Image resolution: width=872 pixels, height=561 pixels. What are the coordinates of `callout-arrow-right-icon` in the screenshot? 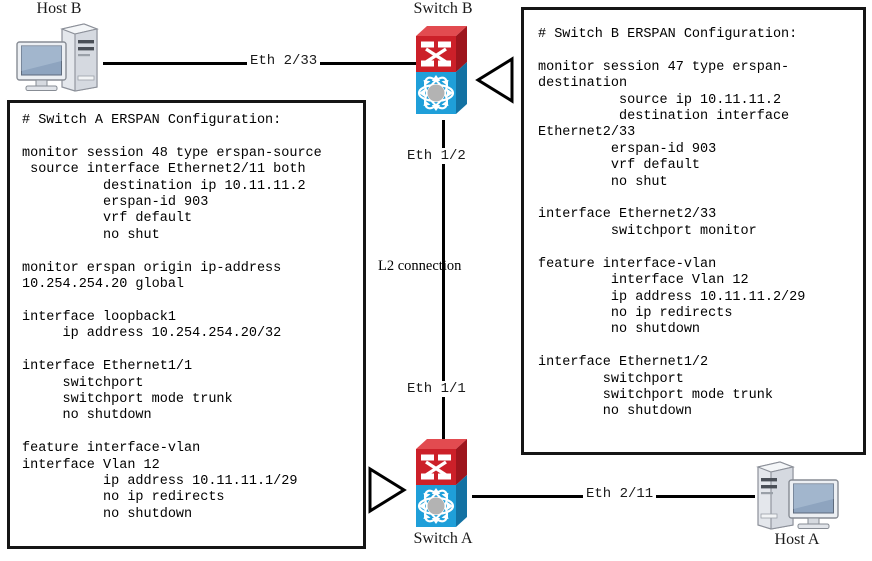 It's located at (387, 492).